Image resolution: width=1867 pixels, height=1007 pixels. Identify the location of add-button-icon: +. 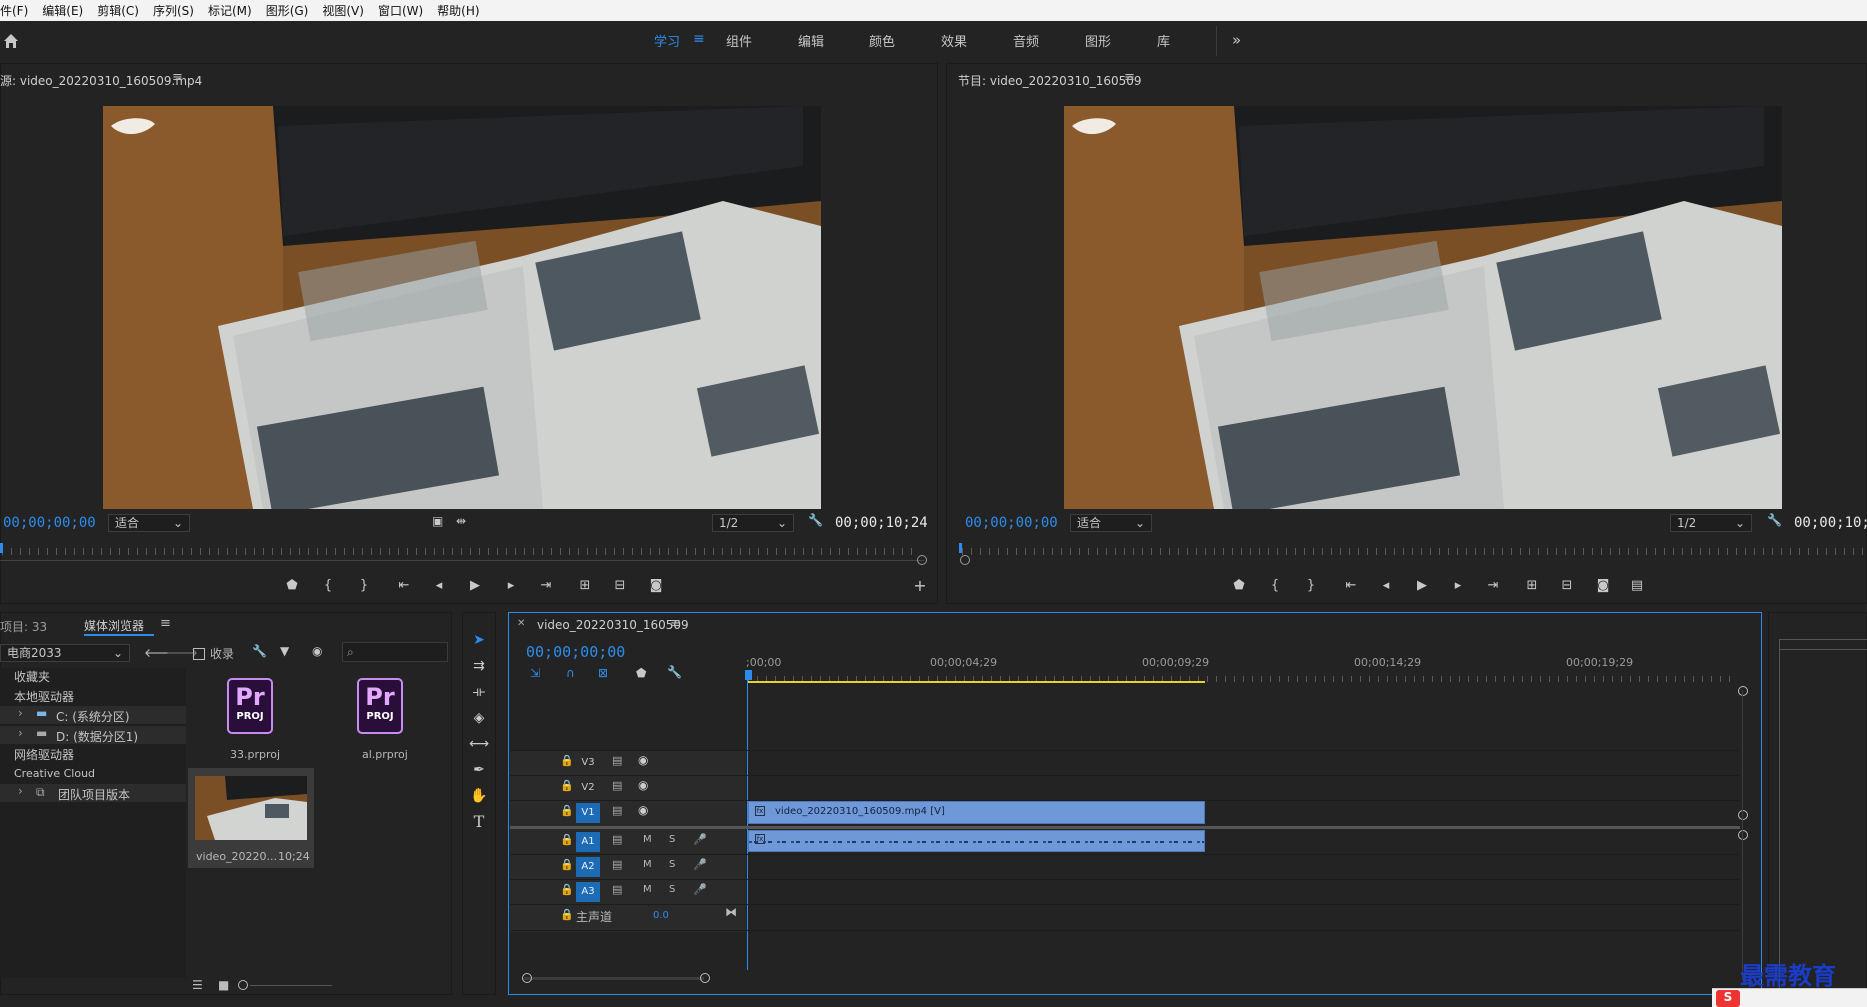
(920, 586).